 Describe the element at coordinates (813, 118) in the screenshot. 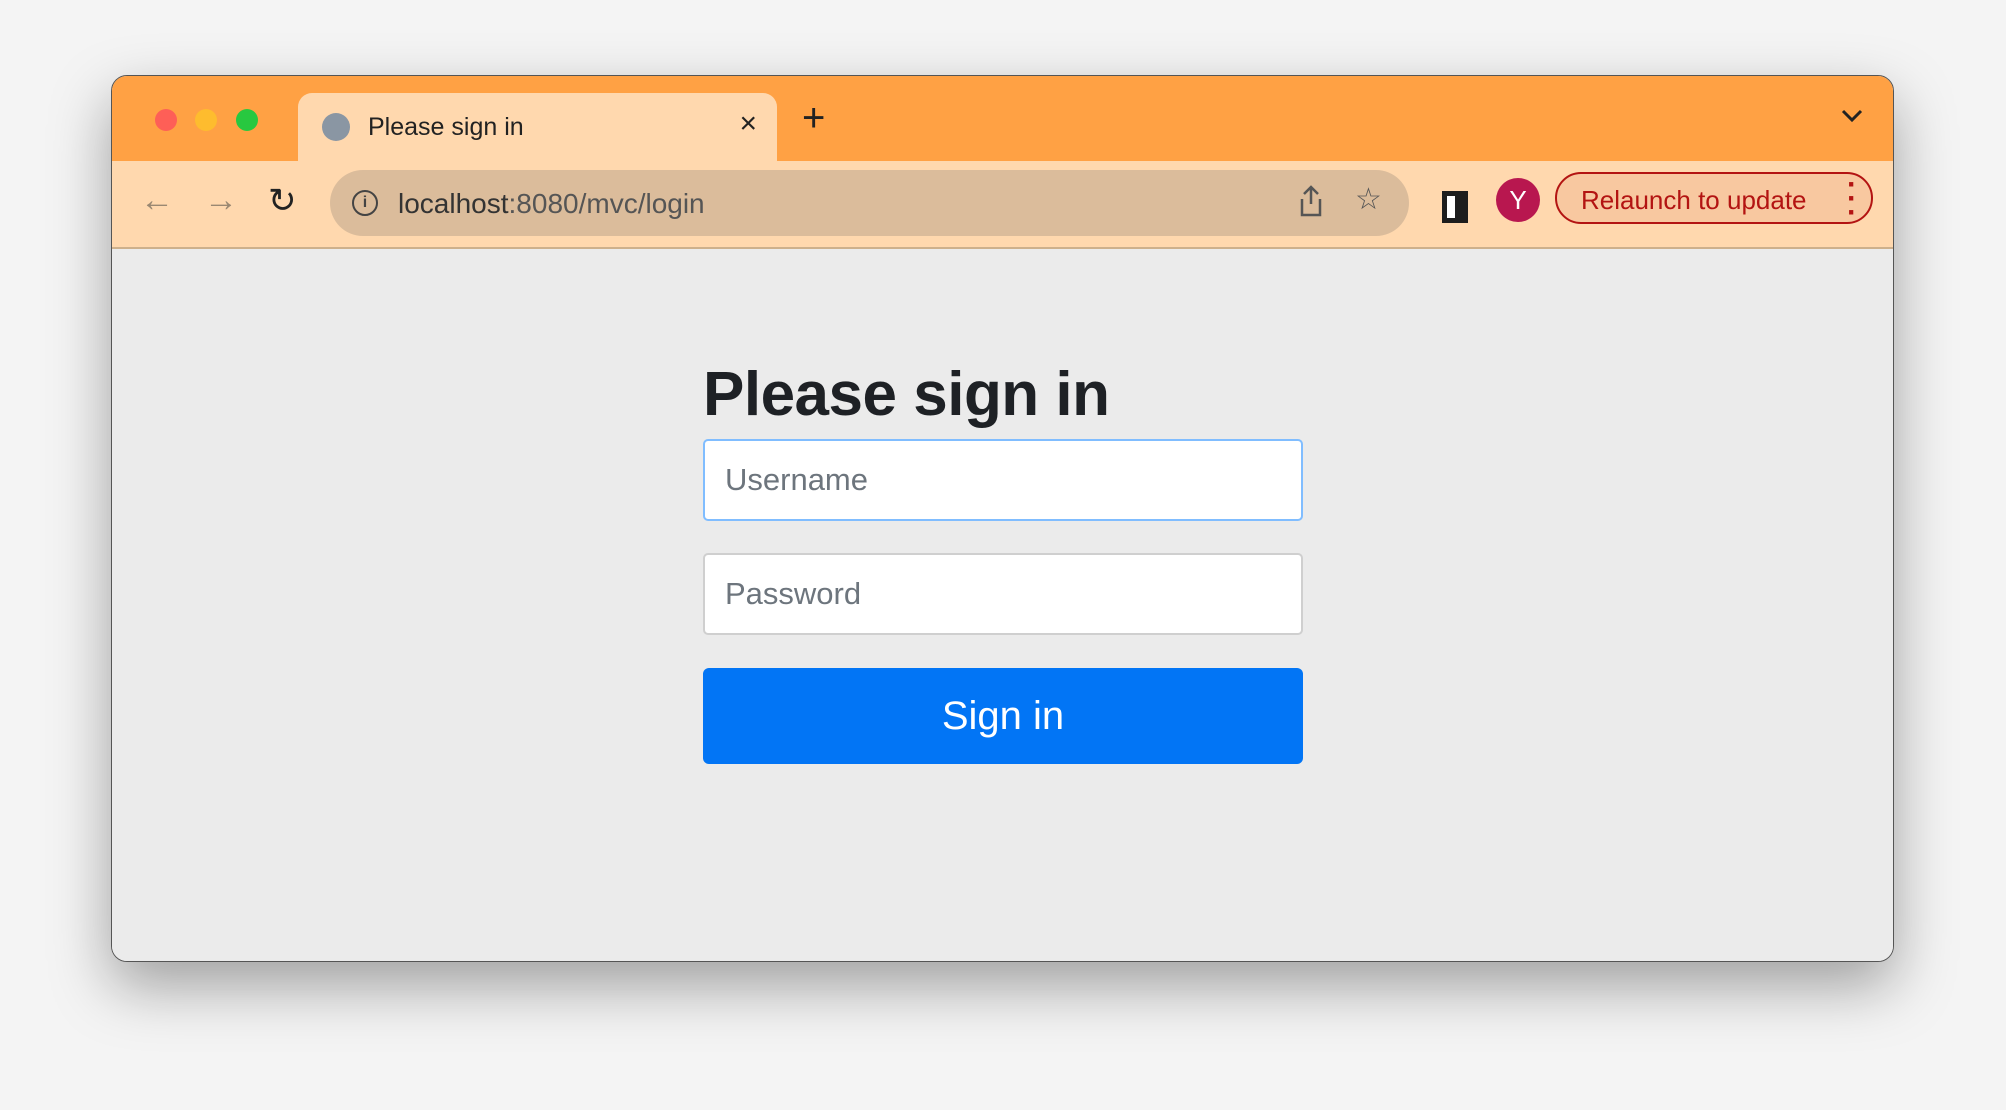

I see `new-tab-button: +` at that location.